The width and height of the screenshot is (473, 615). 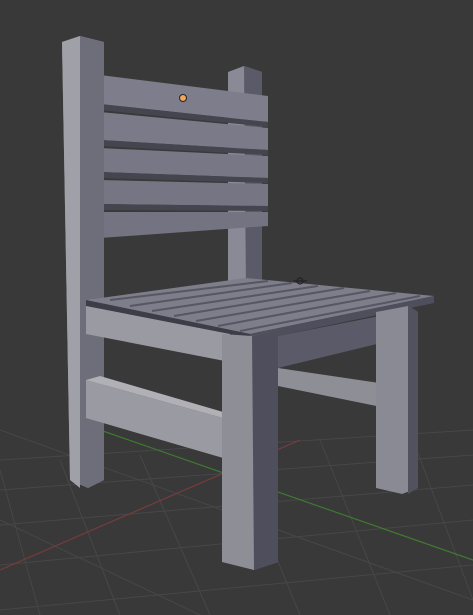 What do you see at coordinates (183, 98) in the screenshot?
I see `origin-marker` at bounding box center [183, 98].